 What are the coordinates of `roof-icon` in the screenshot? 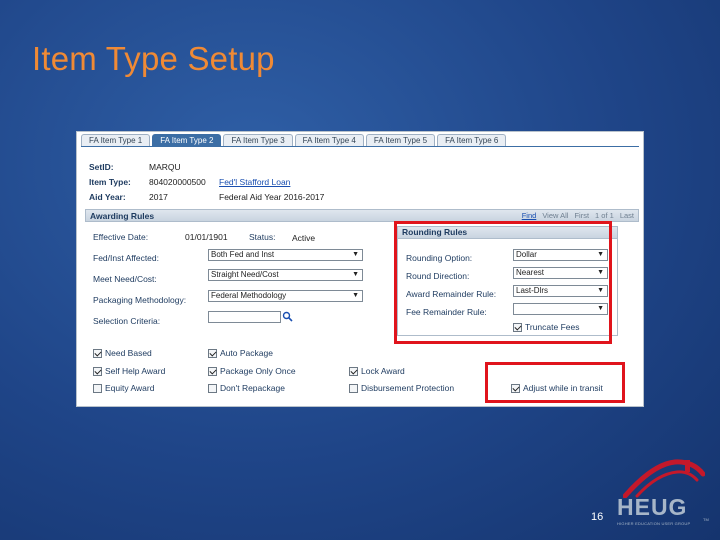 It's located at (664, 478).